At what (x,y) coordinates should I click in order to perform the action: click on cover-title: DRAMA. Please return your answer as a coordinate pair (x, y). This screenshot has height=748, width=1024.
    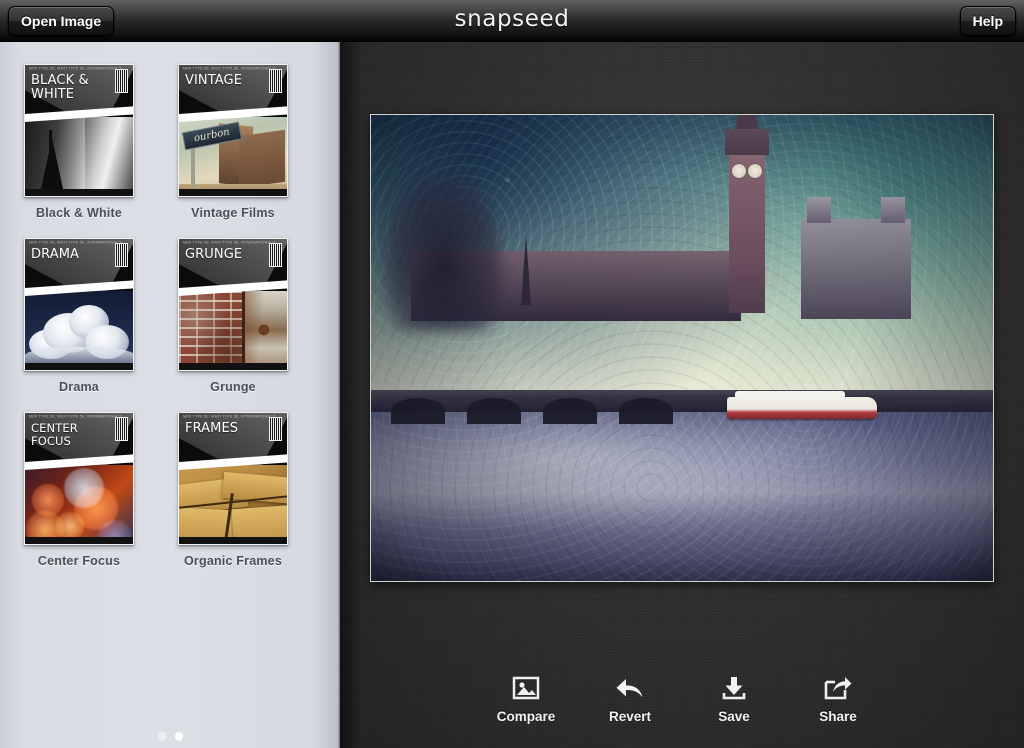
    Looking at the image, I should click on (55, 254).